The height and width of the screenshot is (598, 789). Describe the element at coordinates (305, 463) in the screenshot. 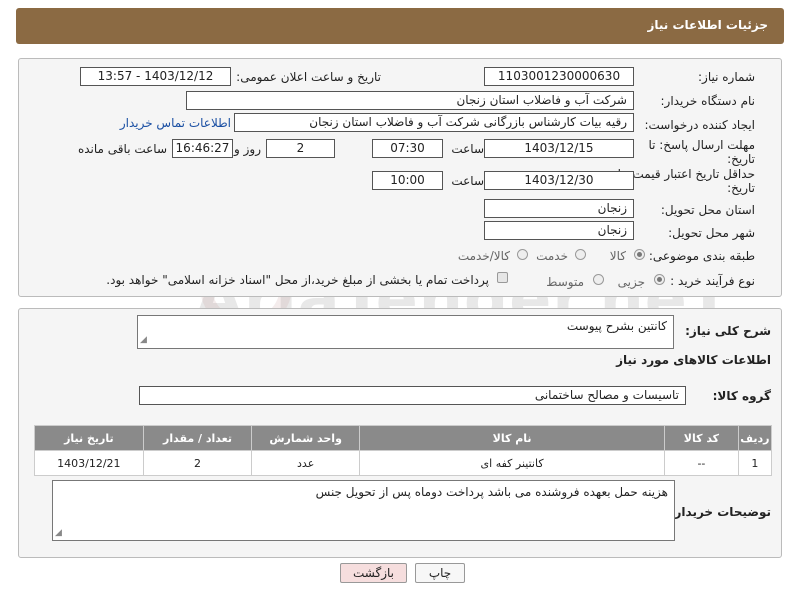

I see `cell-unit: عدد` at that location.